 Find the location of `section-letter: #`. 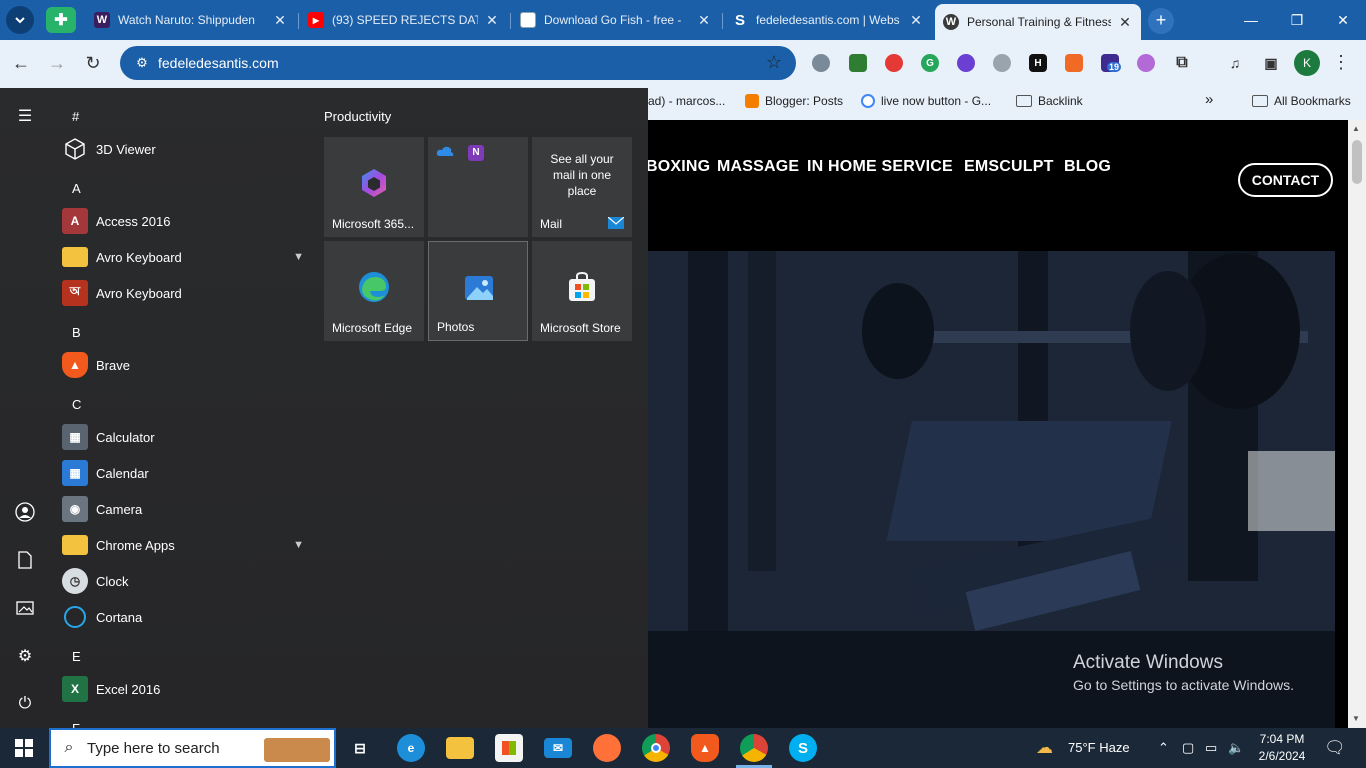

section-letter: # is located at coordinates (75, 116).